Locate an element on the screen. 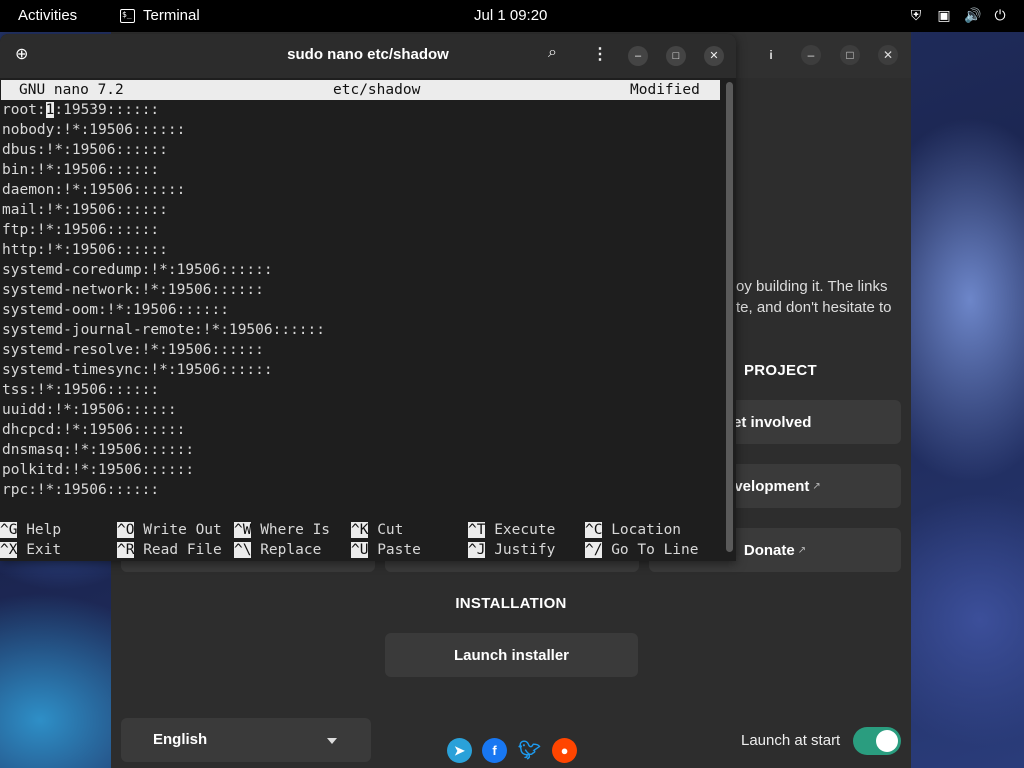  volume-icon: 🔊 is located at coordinates (973, 15).